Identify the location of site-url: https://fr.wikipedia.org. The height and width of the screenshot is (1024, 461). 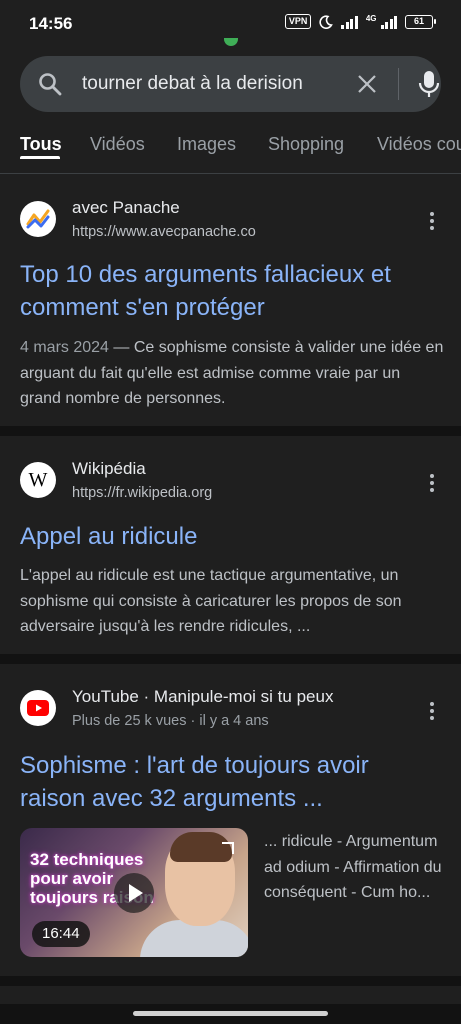
(142, 493).